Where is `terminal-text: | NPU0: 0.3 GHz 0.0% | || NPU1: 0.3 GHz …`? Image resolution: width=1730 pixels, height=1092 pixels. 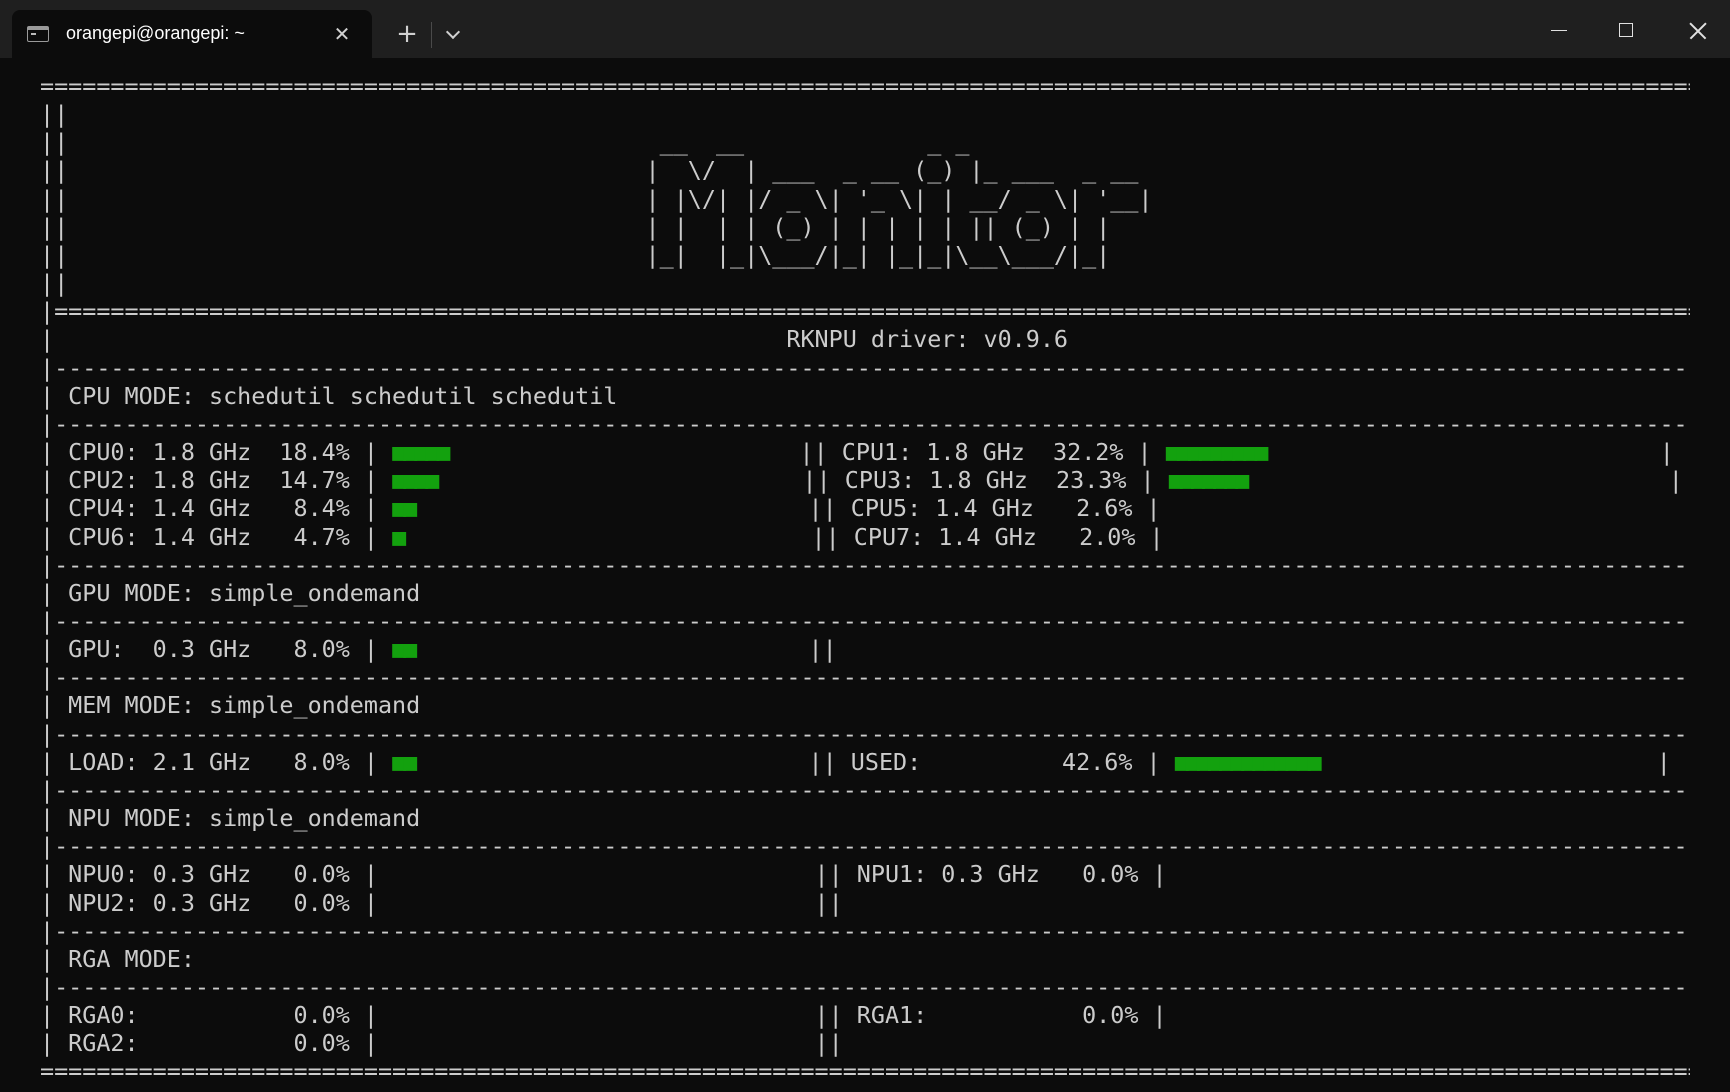
terminal-text: | NPU0: 0.3 GHz 0.0% | || NPU1: 0.3 GHz … is located at coordinates (865, 874).